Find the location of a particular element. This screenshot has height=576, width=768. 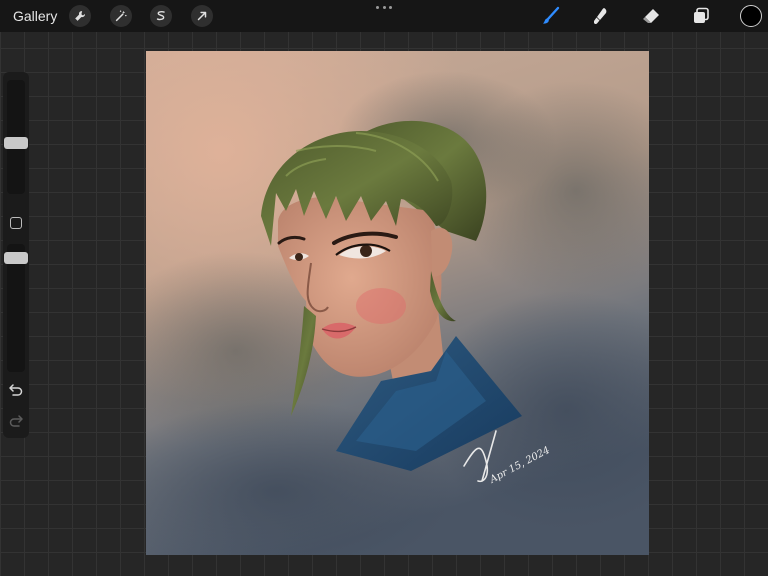

redo-button is located at coordinates (16, 421).